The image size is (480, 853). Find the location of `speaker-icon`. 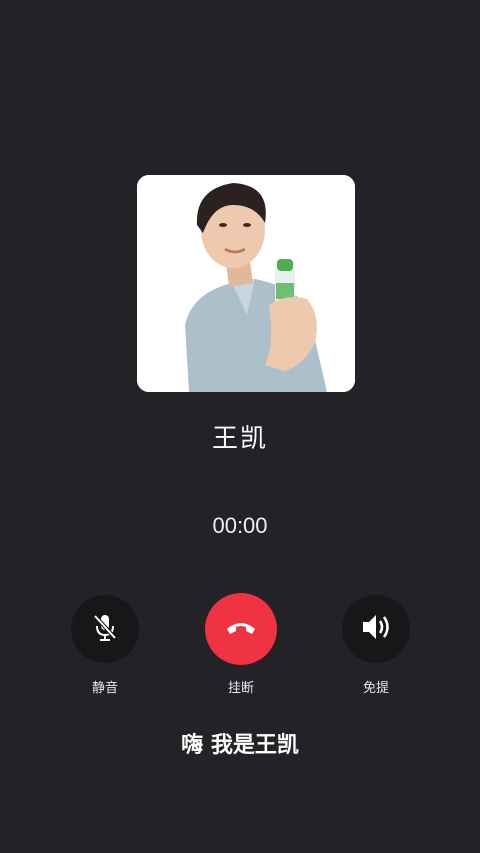

speaker-icon is located at coordinates (376, 629).